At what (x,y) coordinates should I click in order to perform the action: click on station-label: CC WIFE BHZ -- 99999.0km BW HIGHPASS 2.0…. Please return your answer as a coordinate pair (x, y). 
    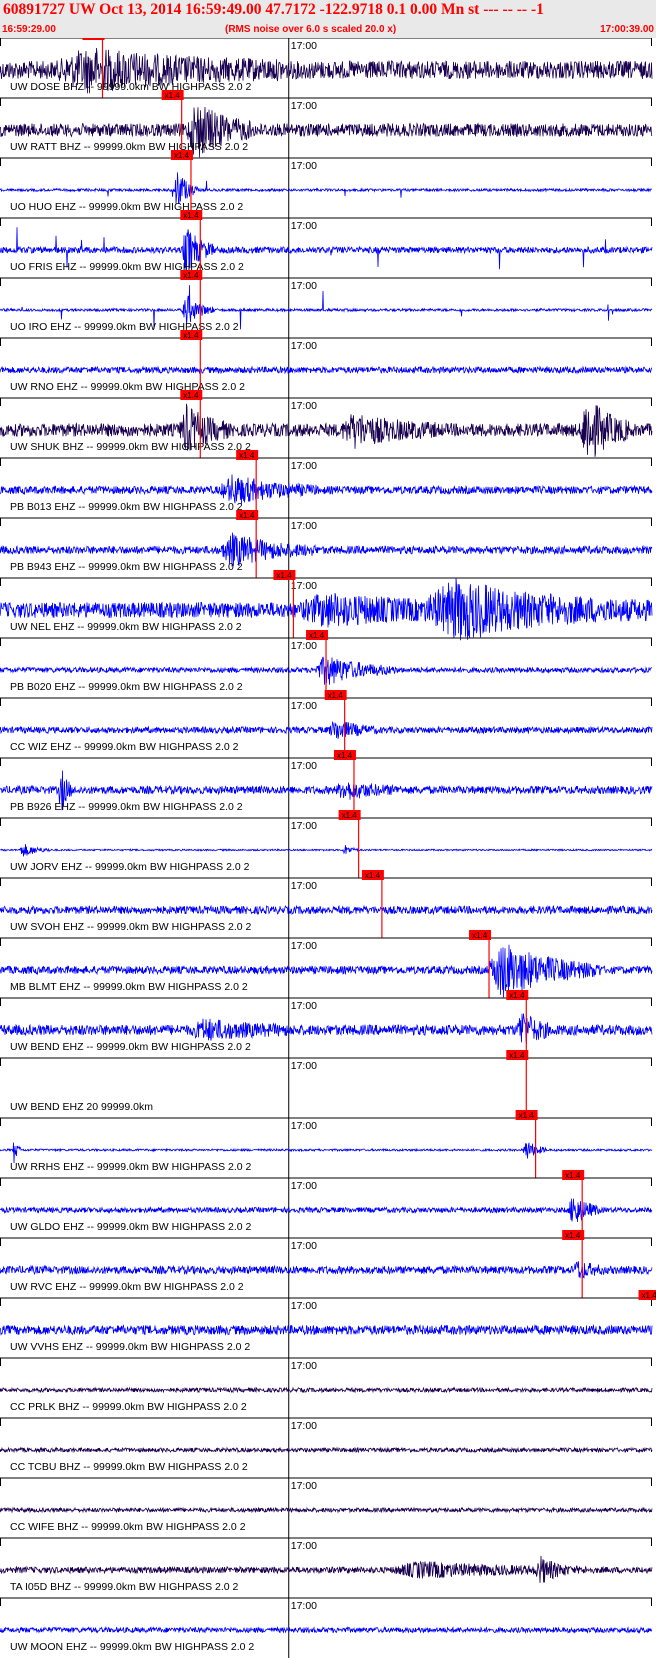
    Looking at the image, I should click on (128, 1527).